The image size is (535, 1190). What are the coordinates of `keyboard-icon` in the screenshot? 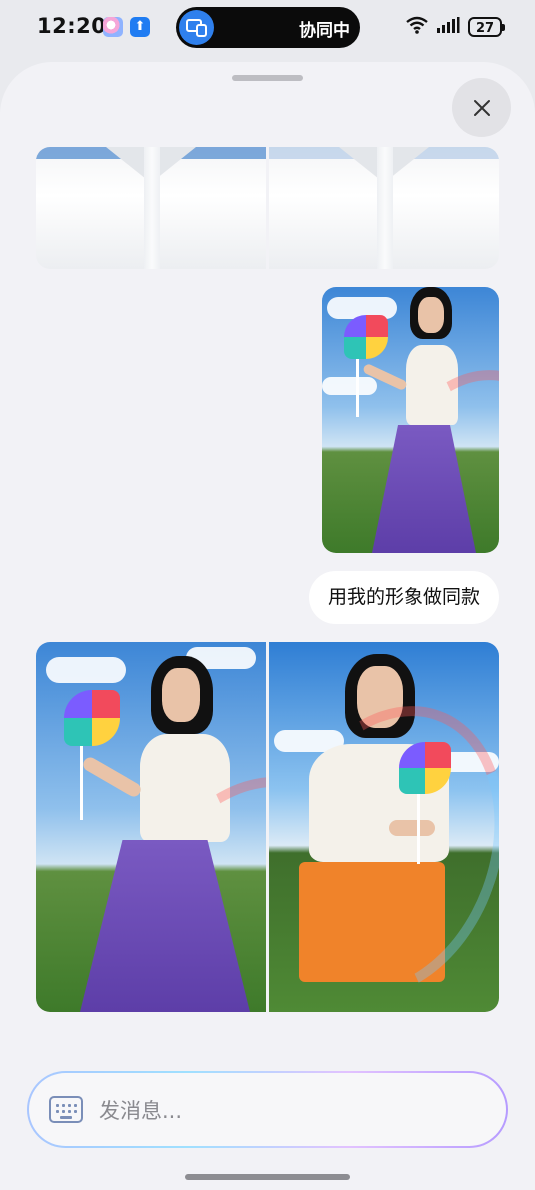 It's located at (66, 1109).